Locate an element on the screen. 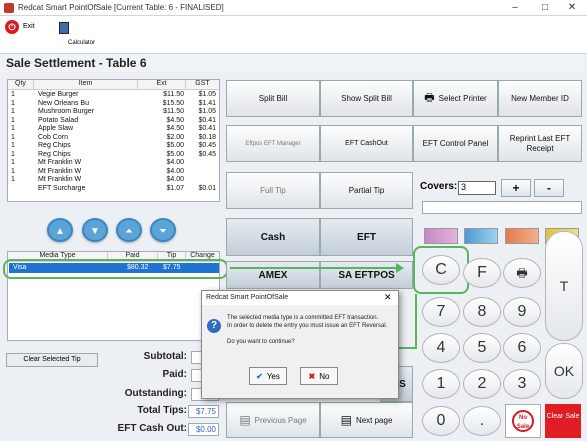 Image resolution: width=587 pixels, height=441 pixels. ext-cell: $2.00 is located at coordinates (175, 137).